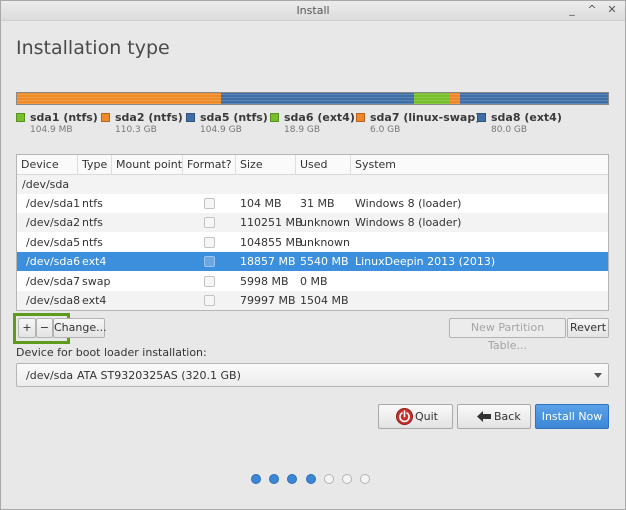  I want to click on table-row-group: /dev/sda, so click(312, 184).